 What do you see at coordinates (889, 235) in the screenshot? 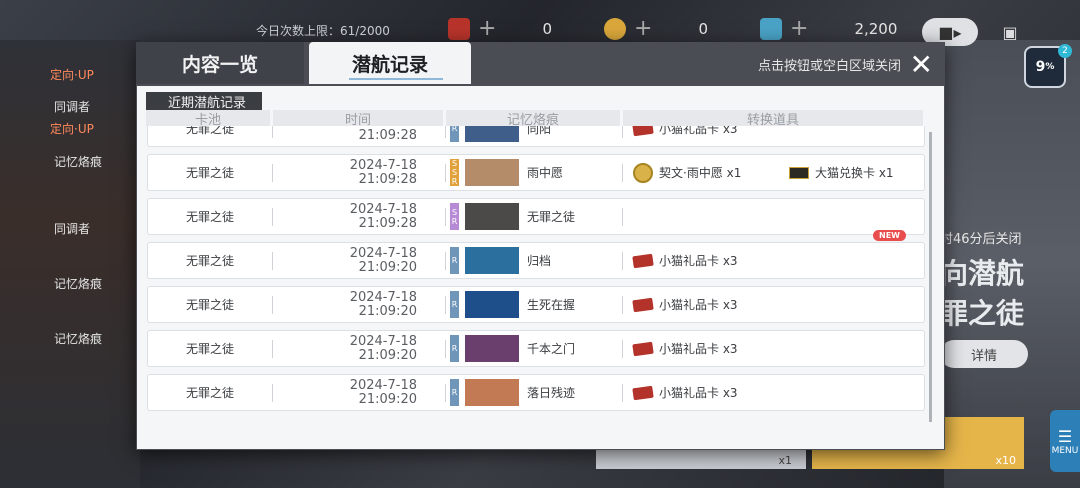
I see `new-badge: NEW` at bounding box center [889, 235].